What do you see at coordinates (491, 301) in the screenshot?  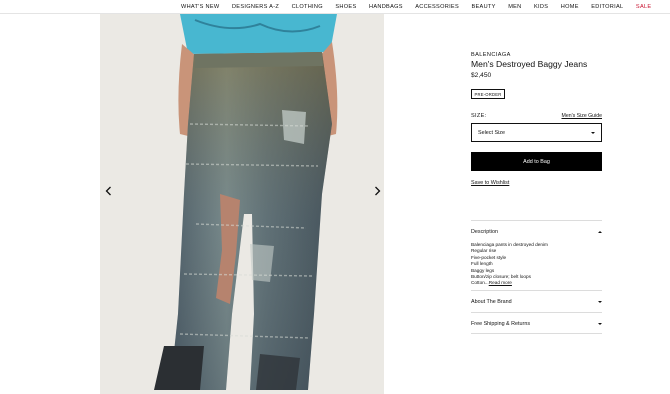 I see `accordion-about-title: About The Brand` at bounding box center [491, 301].